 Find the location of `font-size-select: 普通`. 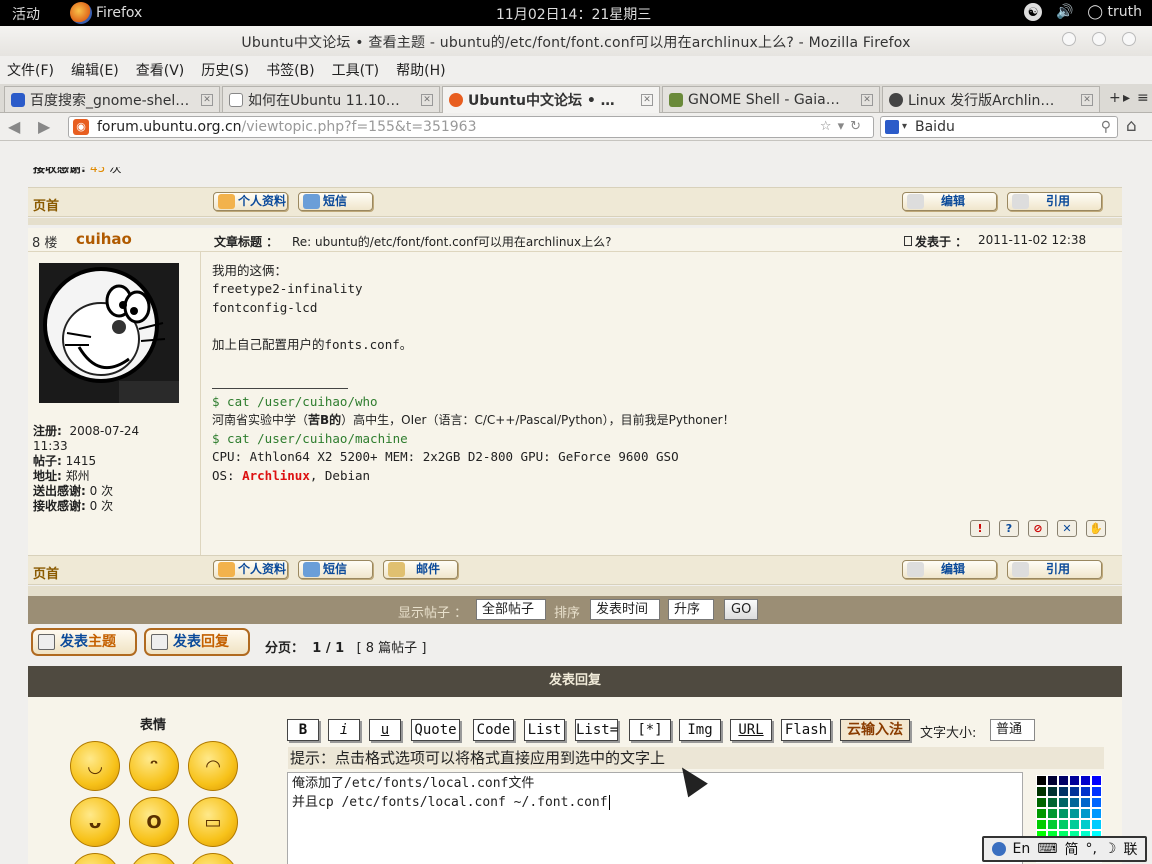

font-size-select: 普通 is located at coordinates (1012, 730).